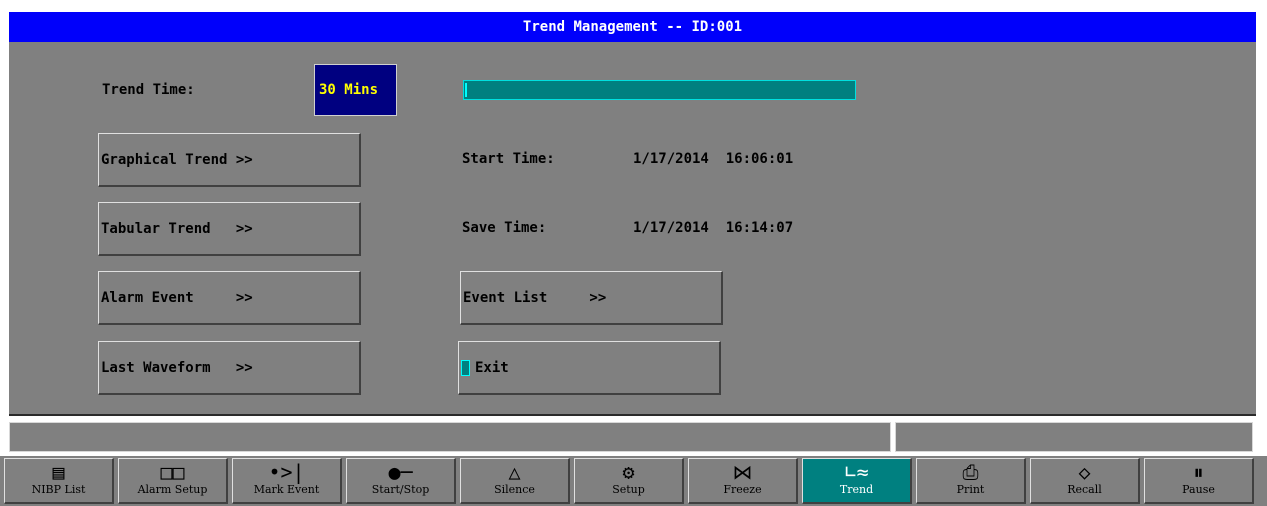 This screenshot has height=506, width=1267. What do you see at coordinates (856, 472) in the screenshot?
I see `trend-icon: ∟≈` at bounding box center [856, 472].